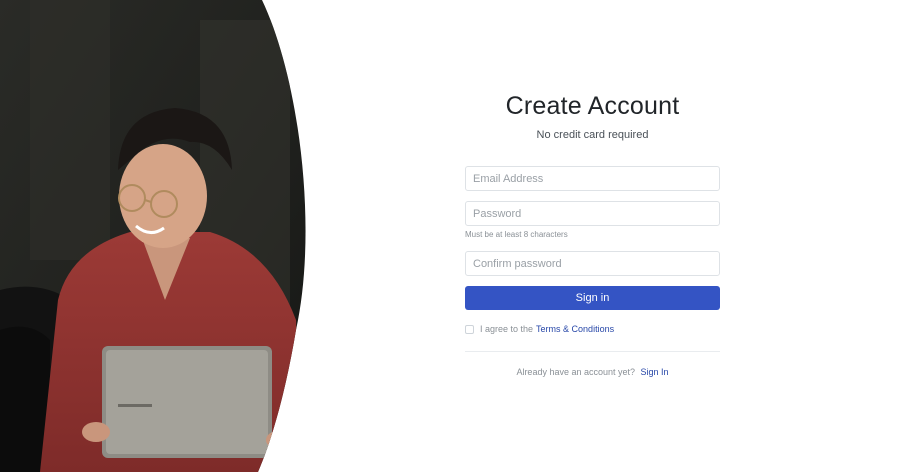 This screenshot has height=472, width=900. What do you see at coordinates (592, 135) in the screenshot?
I see `page-subtitle: No credit card required` at bounding box center [592, 135].